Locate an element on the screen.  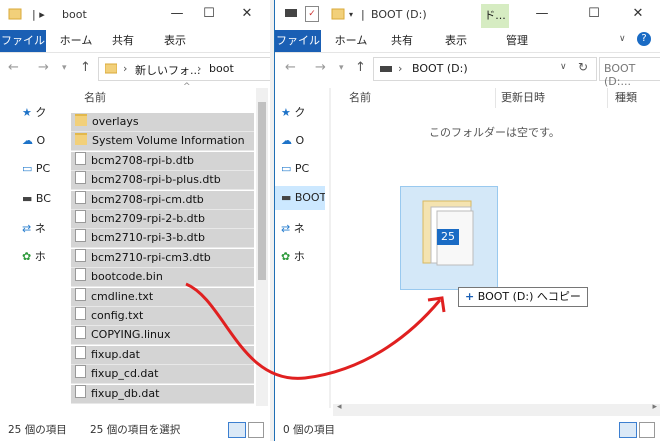
drag-arrow-path is located at coordinates (313, 331).